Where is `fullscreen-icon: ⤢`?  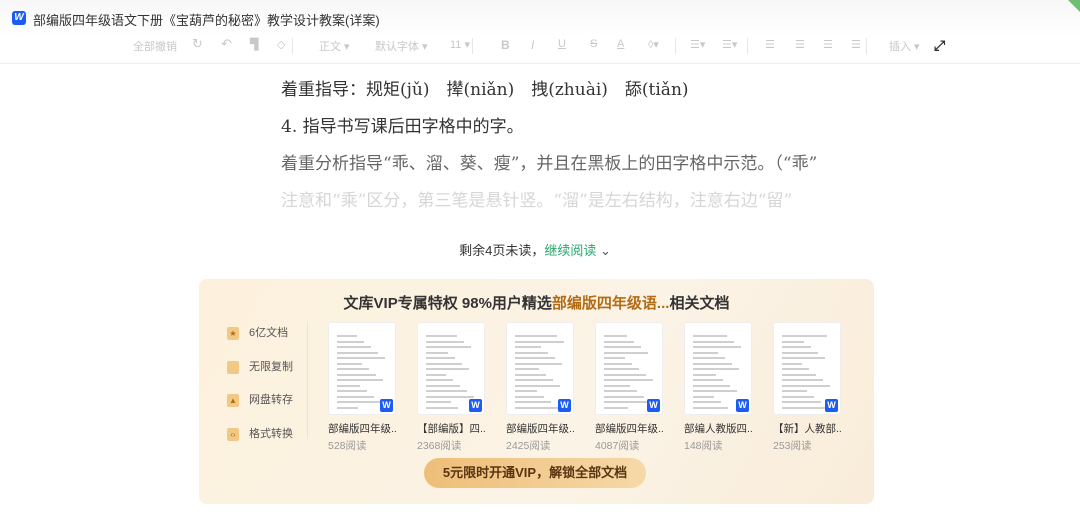 fullscreen-icon: ⤢ is located at coordinates (939, 45).